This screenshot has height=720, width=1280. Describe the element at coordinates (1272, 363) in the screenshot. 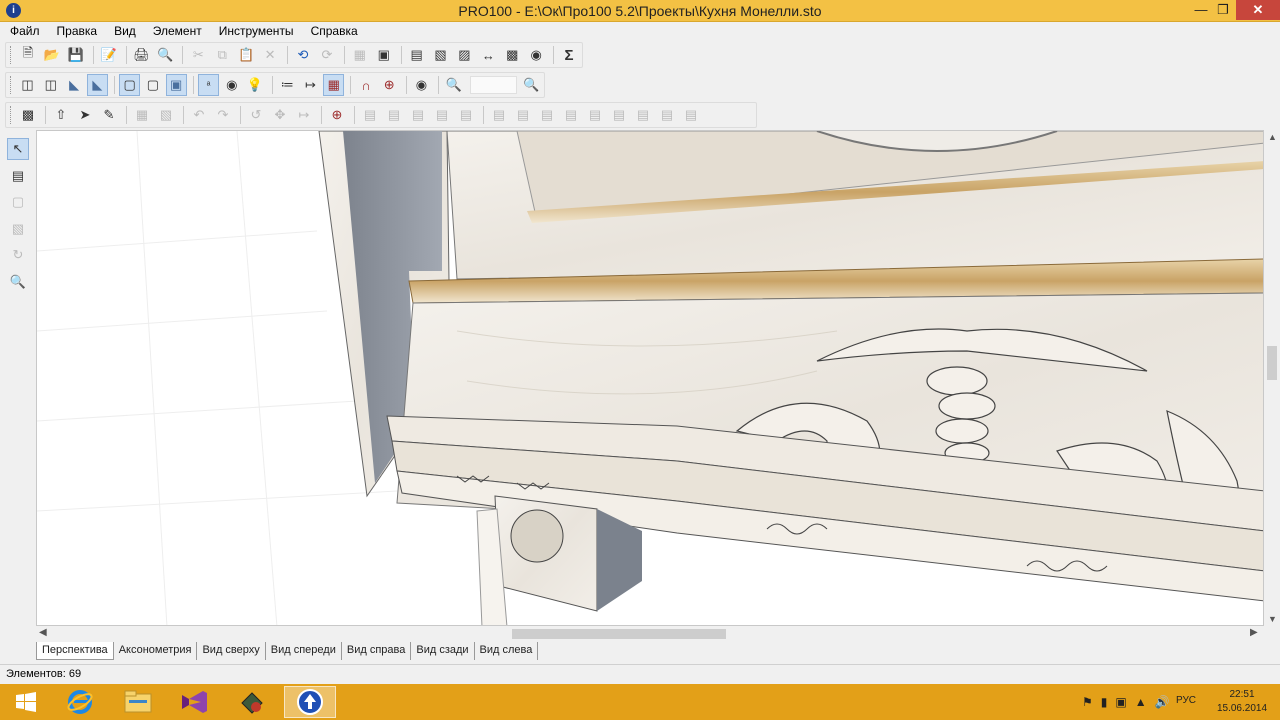

I see `vertical-scroll-thumb` at that location.